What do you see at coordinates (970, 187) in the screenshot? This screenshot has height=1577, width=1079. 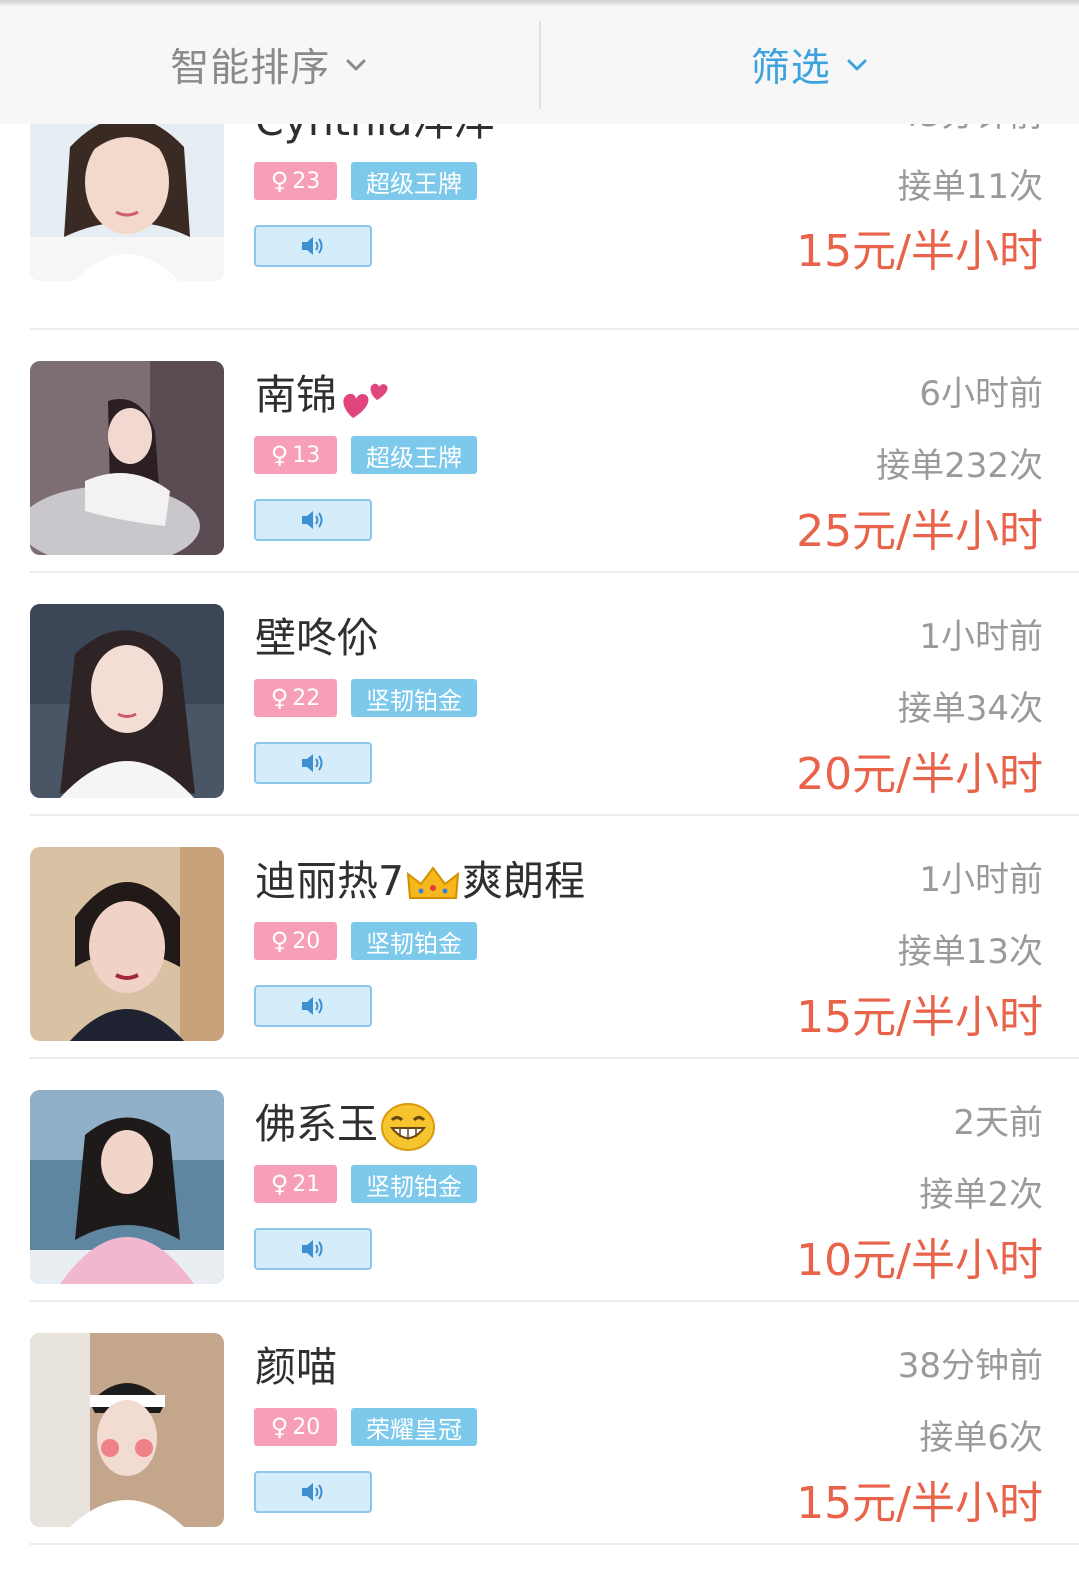 I see `order-count: 接单11次` at bounding box center [970, 187].